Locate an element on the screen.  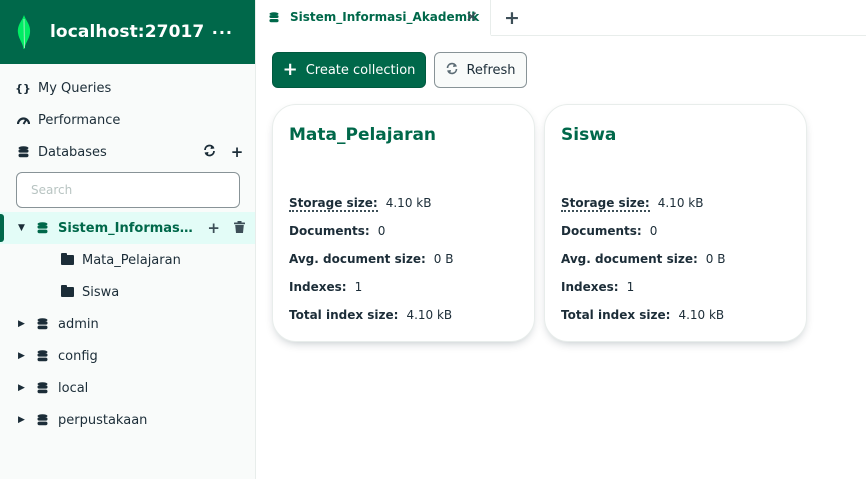
nav-performance-label: Performance is located at coordinates (79, 120).